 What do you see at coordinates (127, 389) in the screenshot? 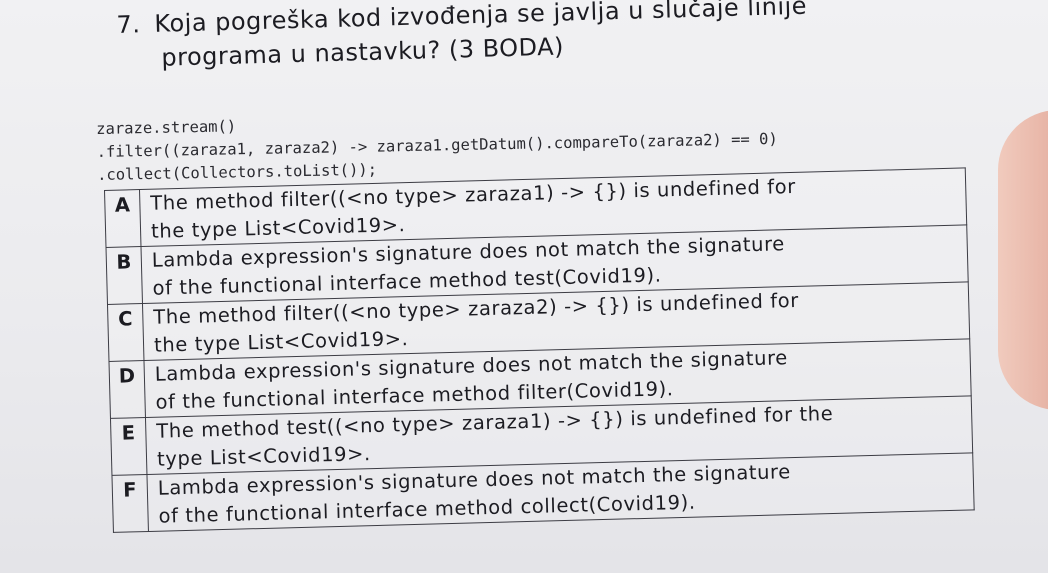
I see `option-letter: D` at bounding box center [127, 389].